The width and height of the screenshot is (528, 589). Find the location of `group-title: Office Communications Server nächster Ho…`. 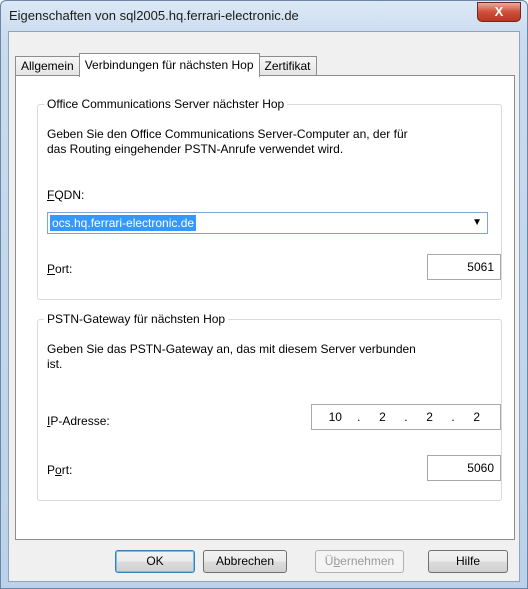

group-title: Office Communications Server nächster Ho… is located at coordinates (166, 104).